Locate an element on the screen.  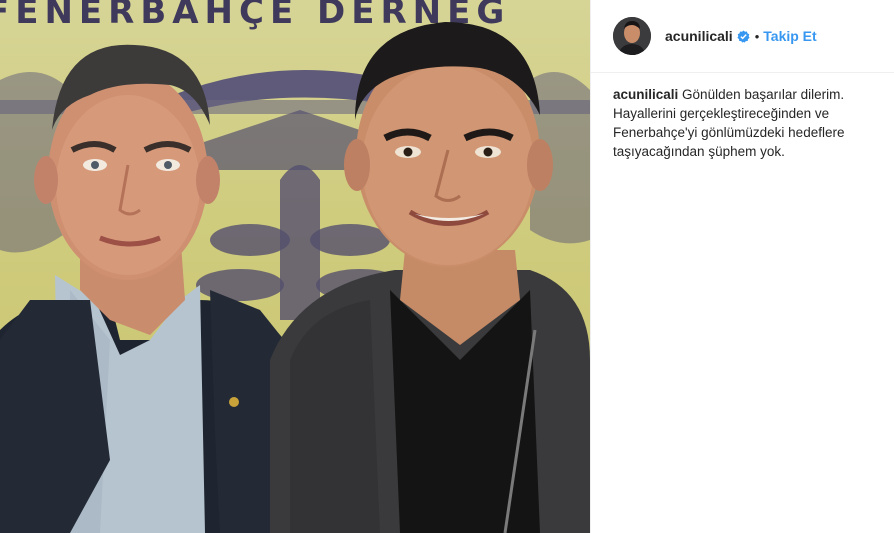
follow-button: Takip Et is located at coordinates (789, 36).